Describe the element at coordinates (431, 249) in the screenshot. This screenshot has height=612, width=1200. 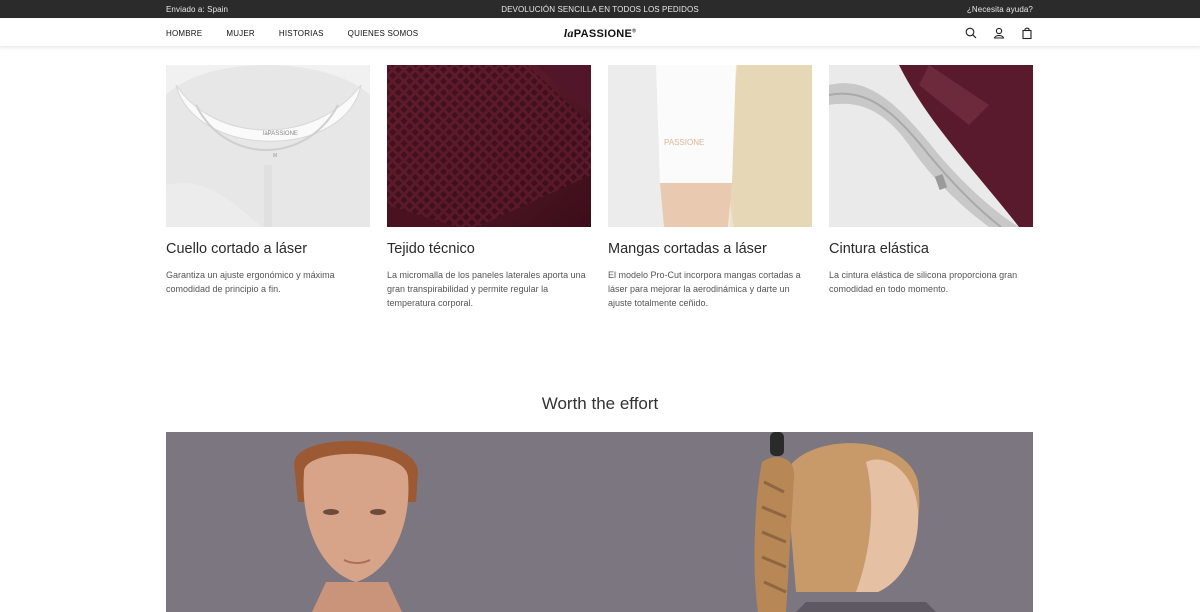
I see `feature-title: Tejido técnico` at that location.